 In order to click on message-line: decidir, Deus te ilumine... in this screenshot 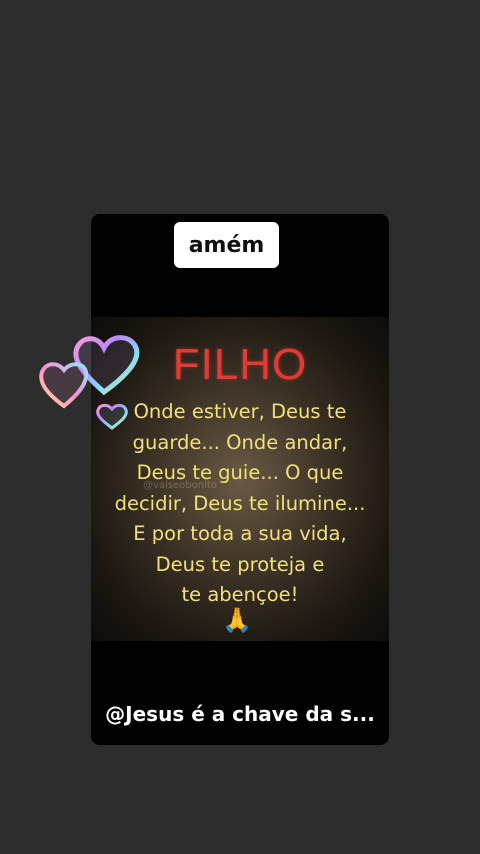, I will do `click(240, 503)`.